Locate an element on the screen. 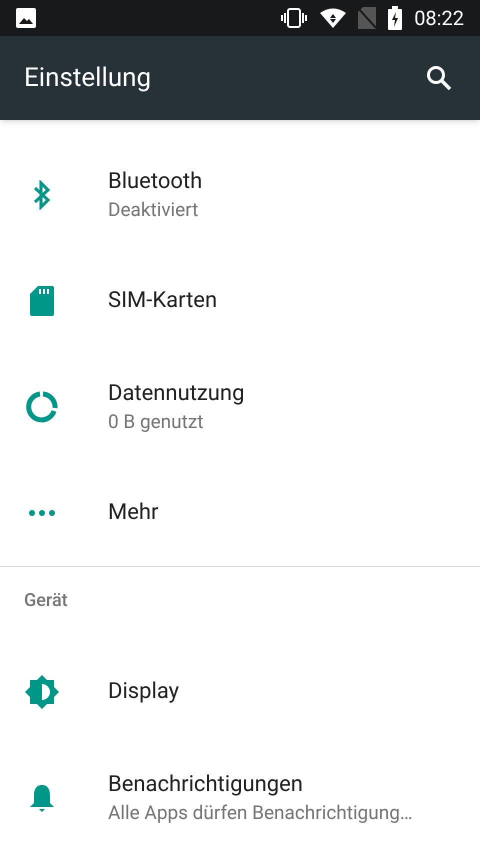 This screenshot has height=854, width=480. settings-item: Datennutzung 0 B genutzt is located at coordinates (240, 407).